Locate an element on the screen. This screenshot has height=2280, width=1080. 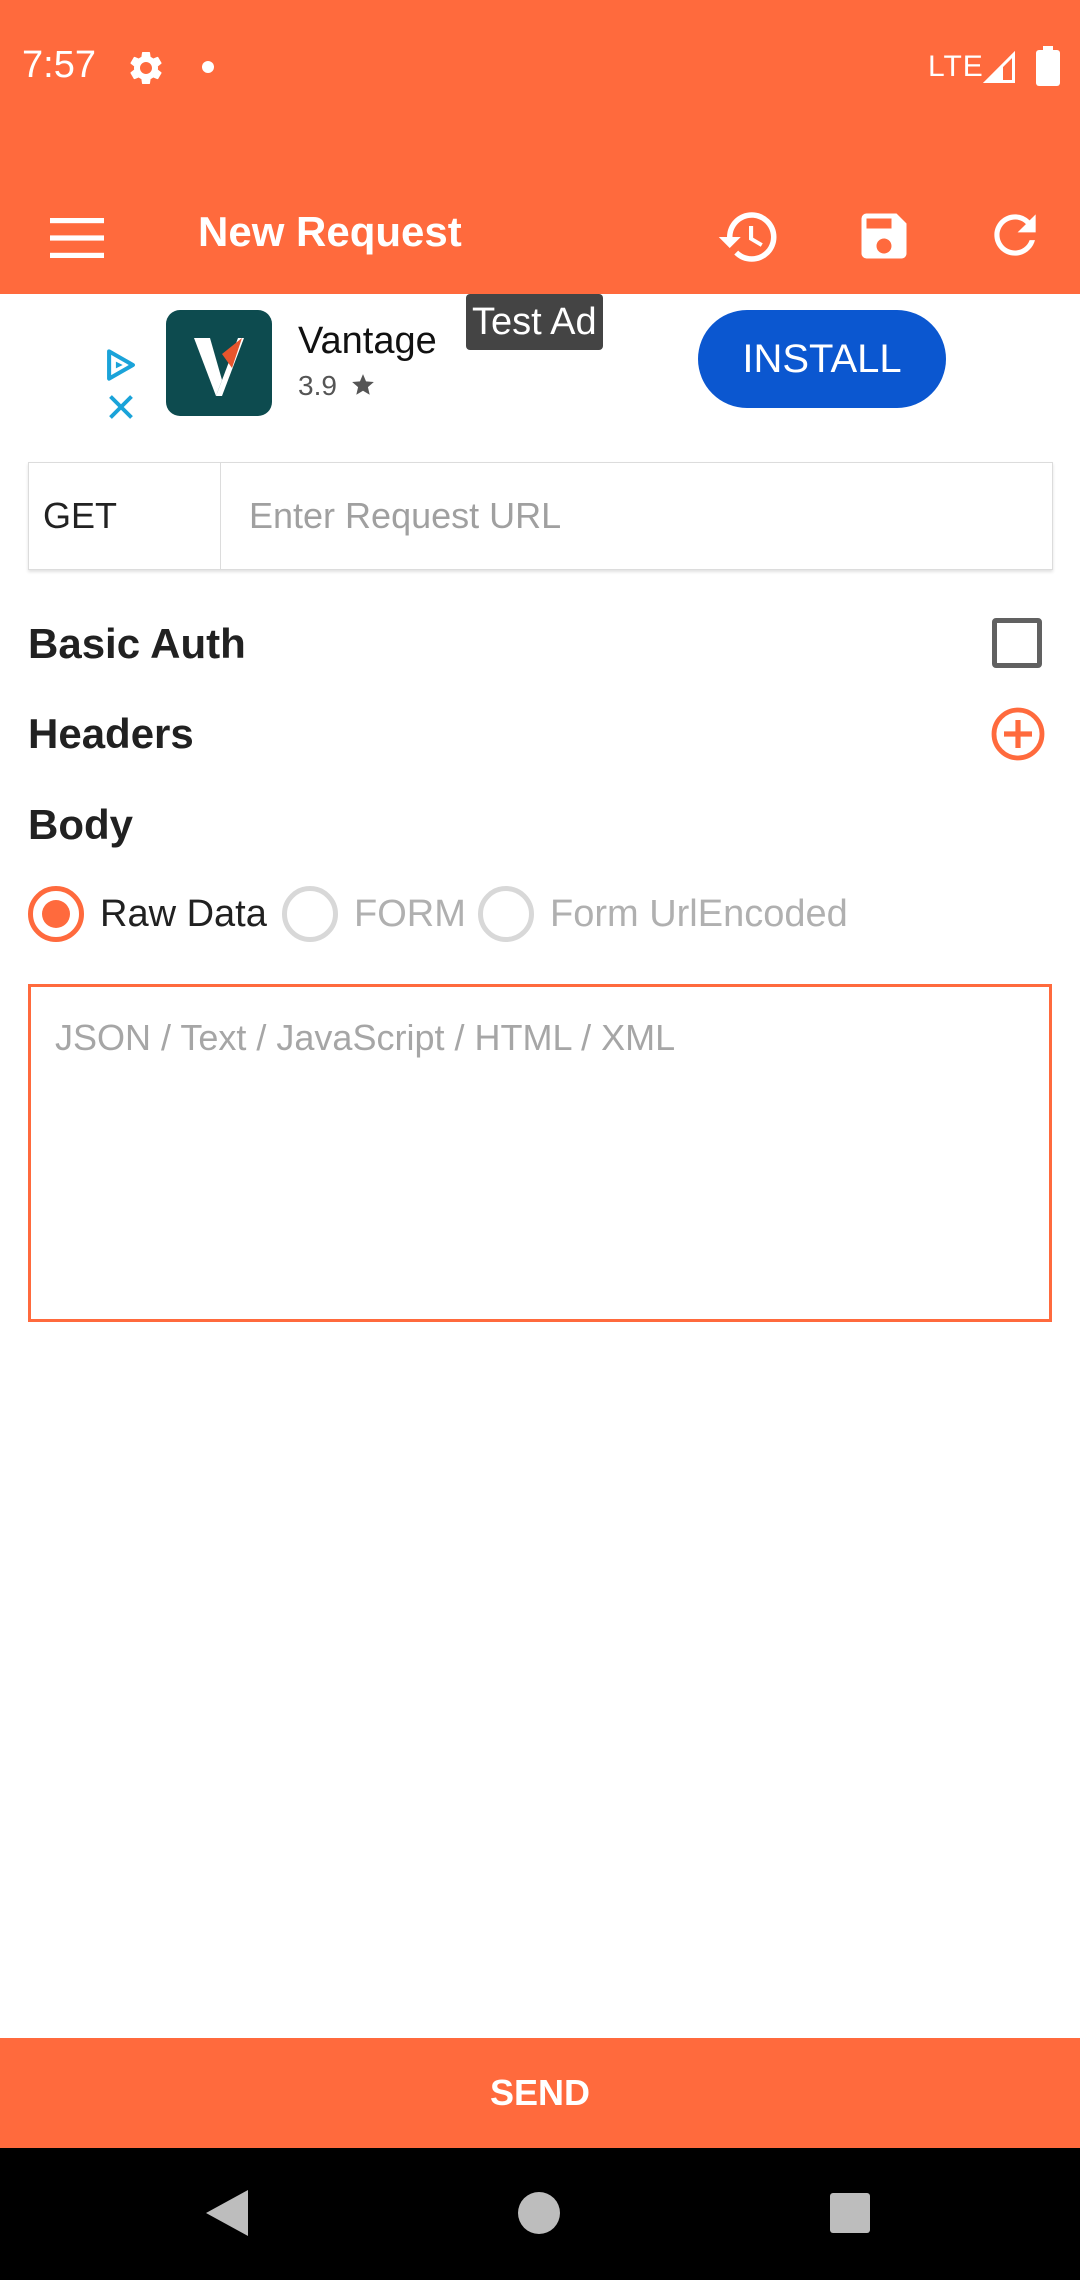
ad-app-name: Vantage is located at coordinates (367, 341).